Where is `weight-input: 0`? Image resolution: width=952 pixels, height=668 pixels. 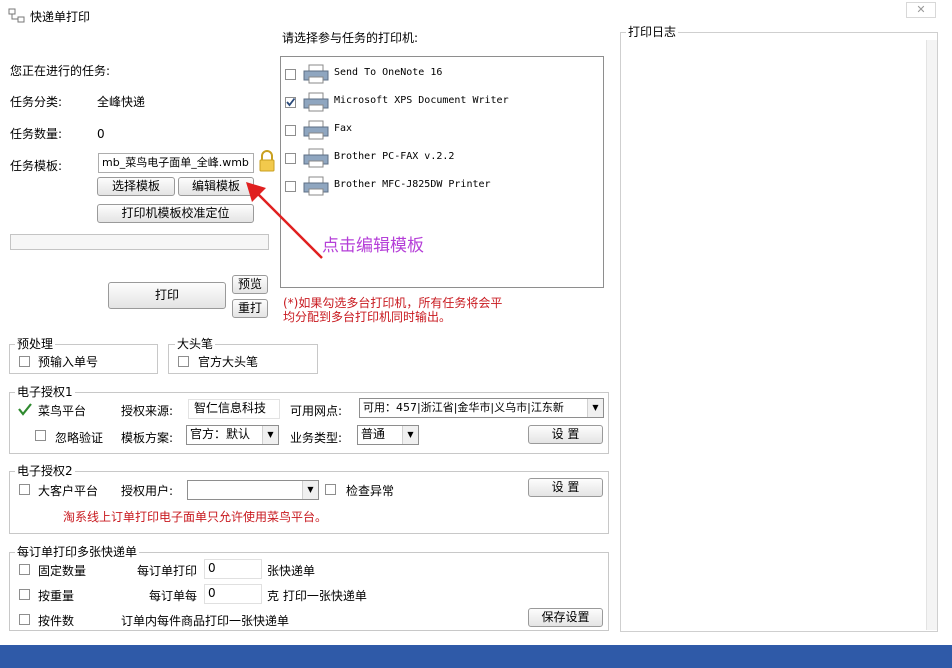
weight-input: 0 is located at coordinates (233, 594).